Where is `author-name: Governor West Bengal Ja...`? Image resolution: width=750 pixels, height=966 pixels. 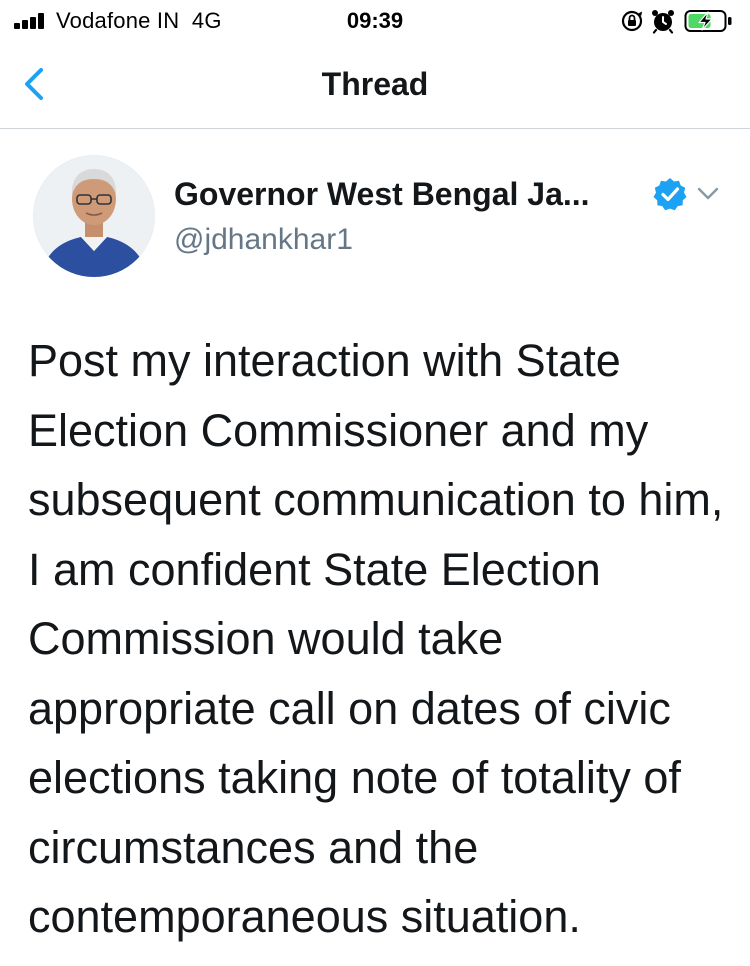 author-name: Governor West Bengal Ja... is located at coordinates (382, 194).